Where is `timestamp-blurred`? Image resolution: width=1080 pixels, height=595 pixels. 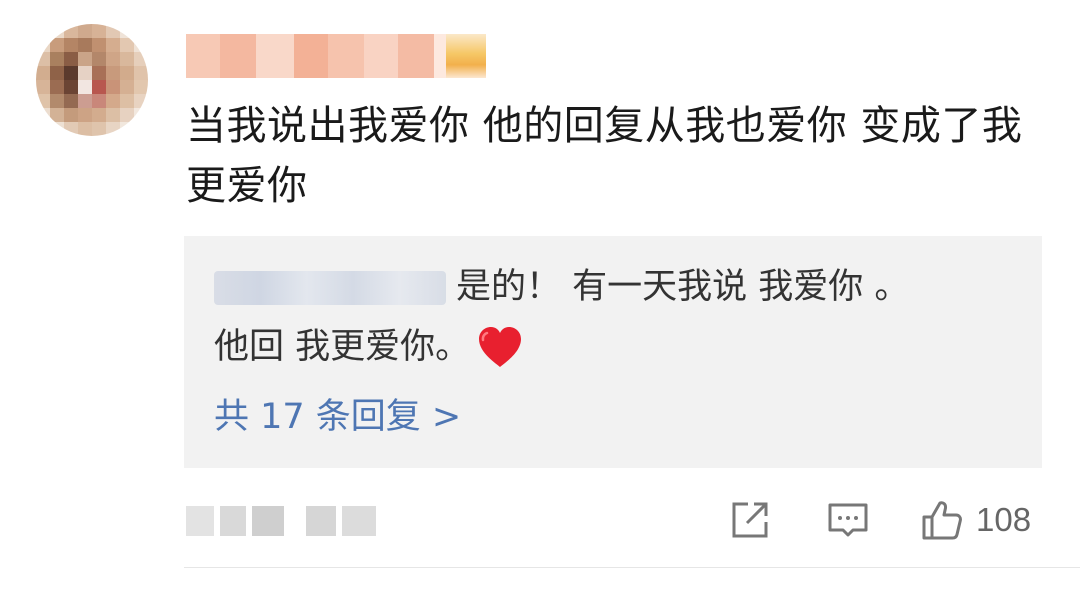 timestamp-blurred is located at coordinates (281, 521).